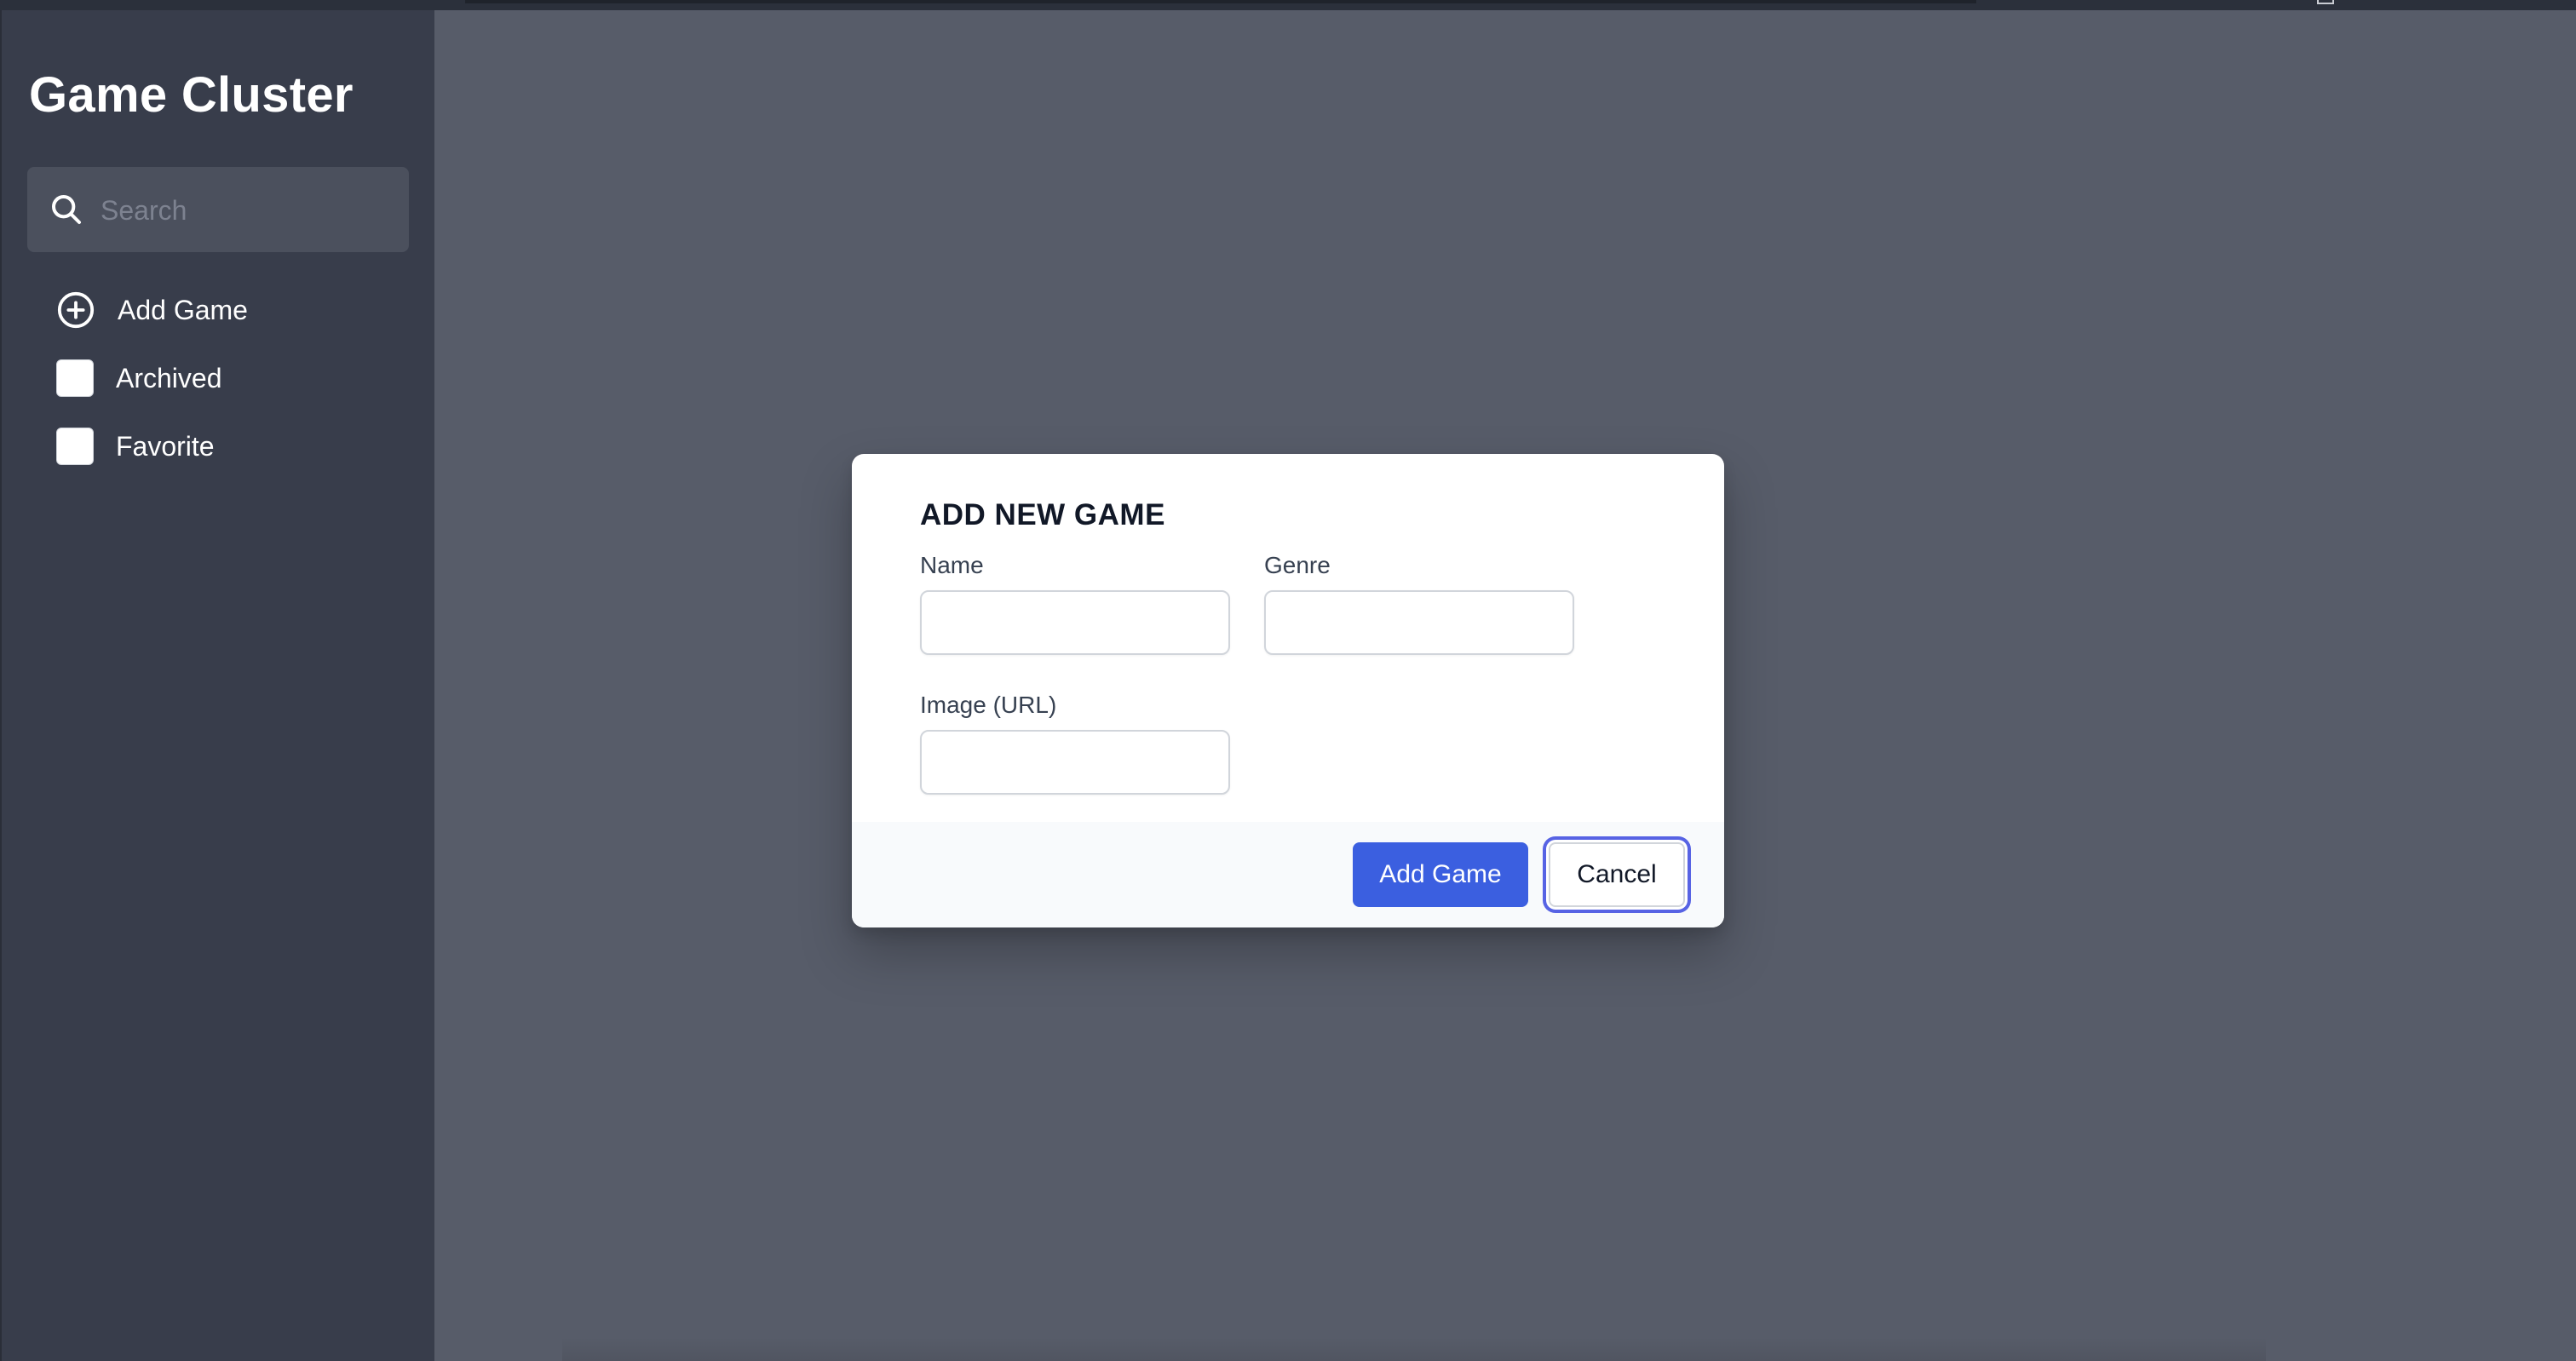 The height and width of the screenshot is (1361, 2576). Describe the element at coordinates (1298, 565) in the screenshot. I see `genre-label: Genre` at that location.